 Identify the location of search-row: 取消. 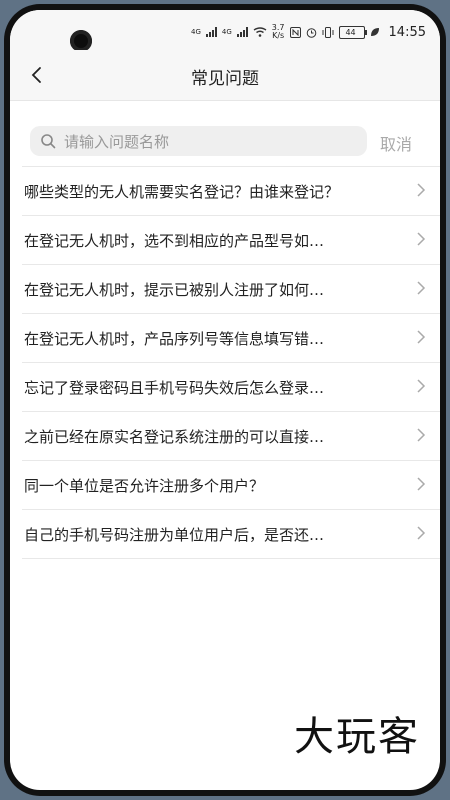
(225, 142).